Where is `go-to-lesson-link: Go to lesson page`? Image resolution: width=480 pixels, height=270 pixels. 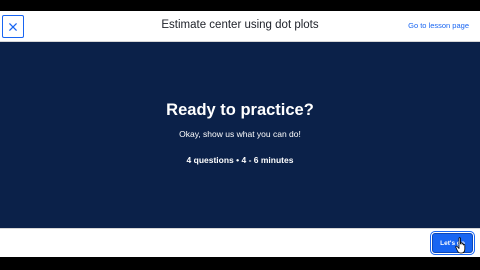
go-to-lesson-link: Go to lesson page is located at coordinates (438, 25).